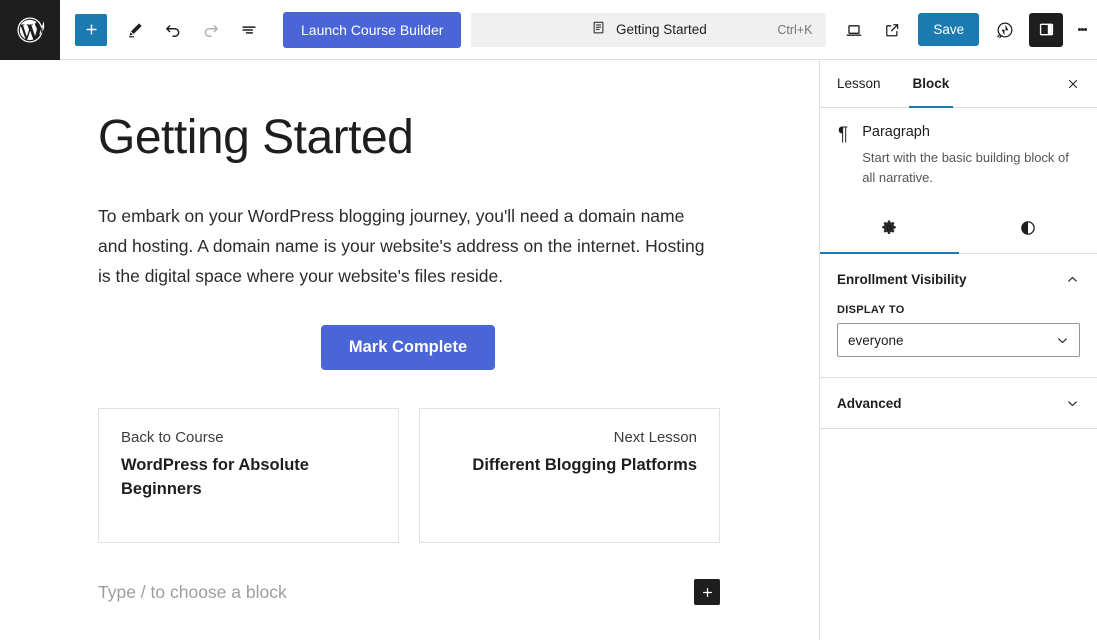 This screenshot has height=640, width=1097. What do you see at coordinates (1073, 83) in the screenshot?
I see `close-sidebar-button` at bounding box center [1073, 83].